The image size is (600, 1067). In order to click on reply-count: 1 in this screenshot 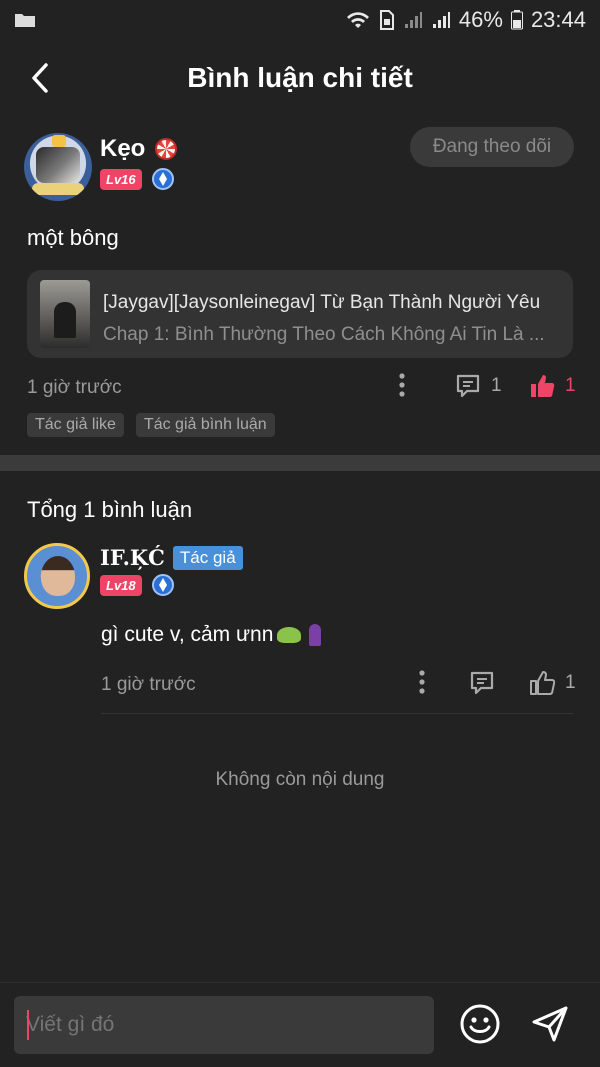, I will do `click(496, 385)`.